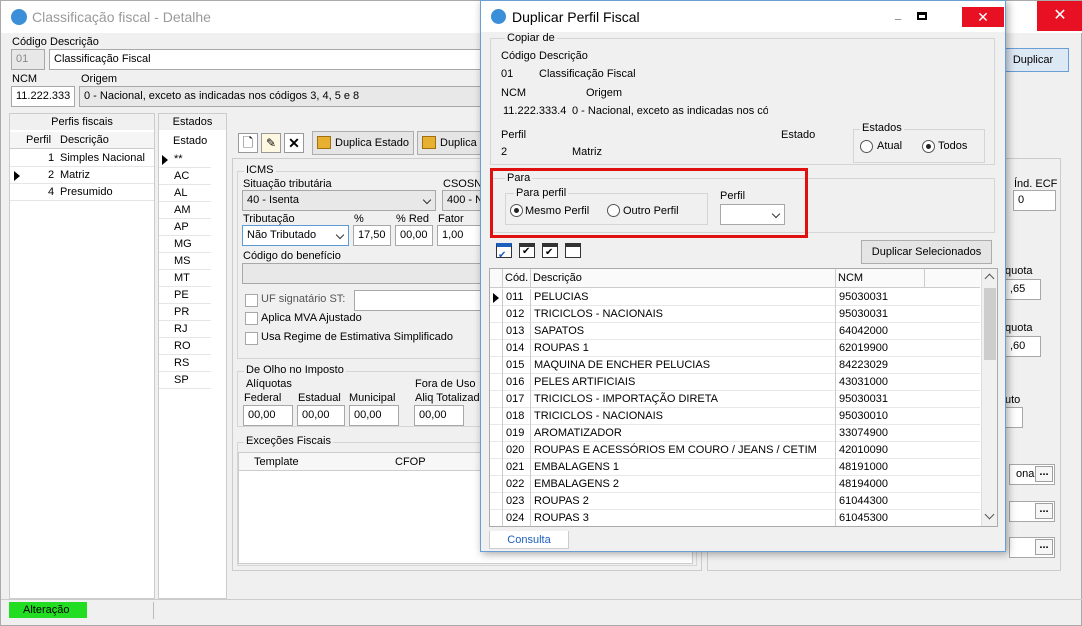 The image size is (1082, 626). What do you see at coordinates (1034, 200) in the screenshot?
I see `ind-ecf-field: 0` at bounding box center [1034, 200].